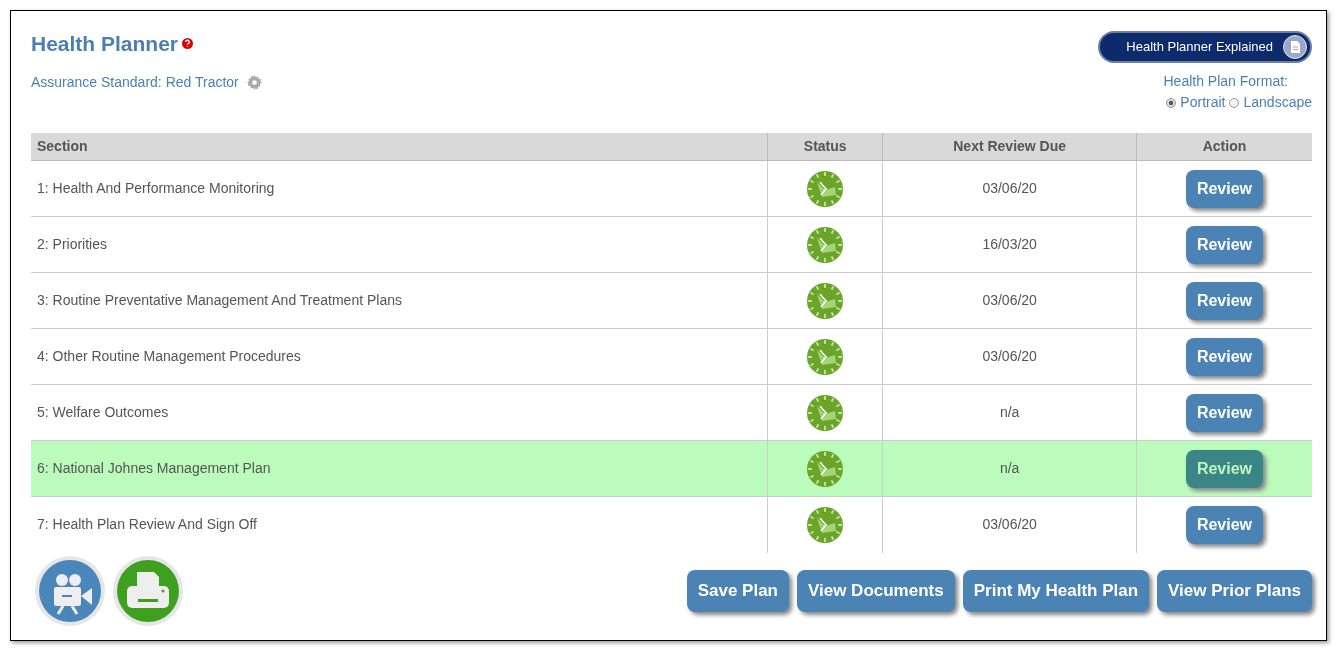 The height and width of the screenshot is (651, 1337). I want to click on document-icon, so click(1295, 47).